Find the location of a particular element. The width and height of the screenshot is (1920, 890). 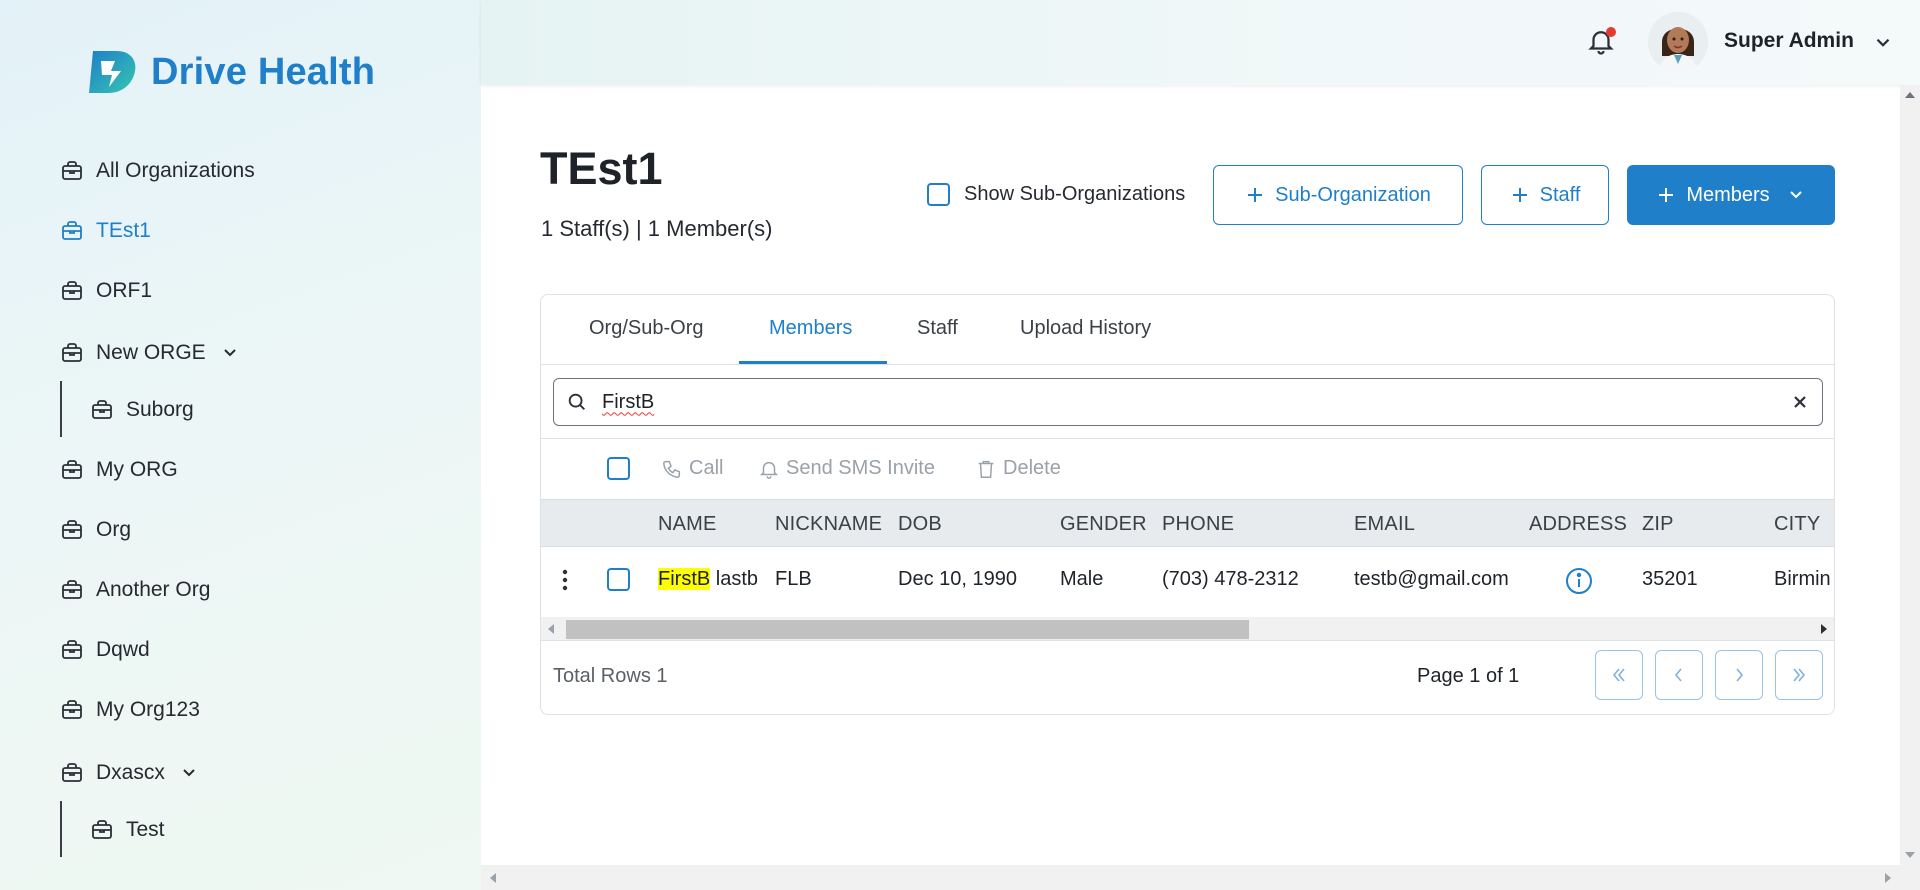

column-header-phone: PHONE is located at coordinates (1198, 524).